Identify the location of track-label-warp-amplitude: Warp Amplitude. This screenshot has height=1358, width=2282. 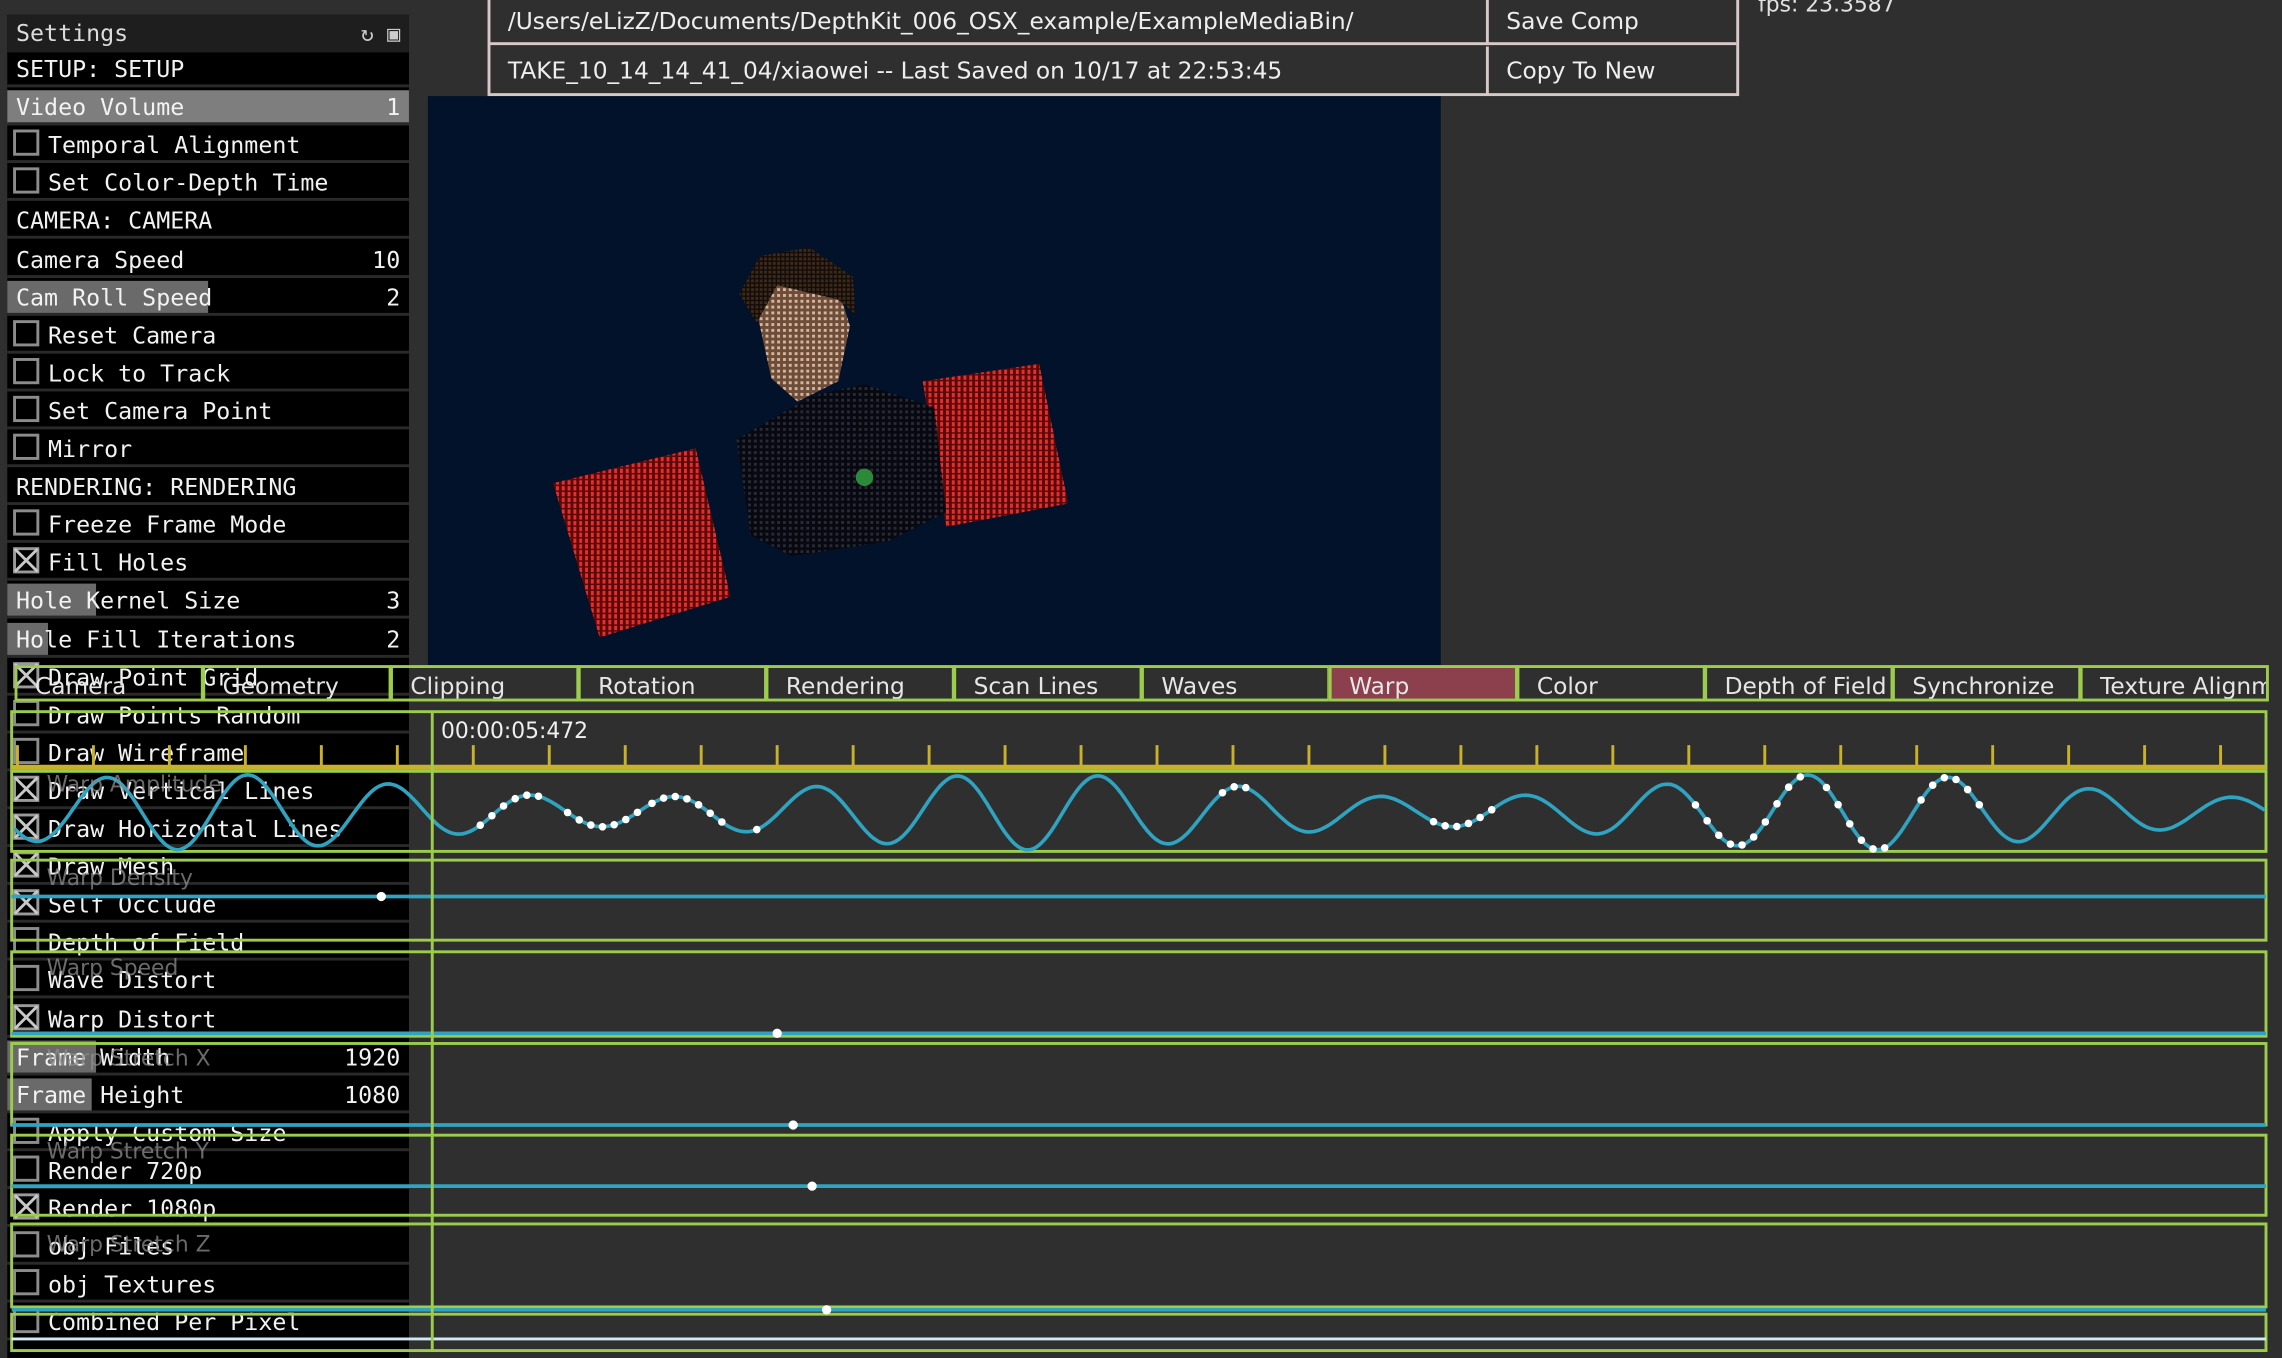
(134, 784).